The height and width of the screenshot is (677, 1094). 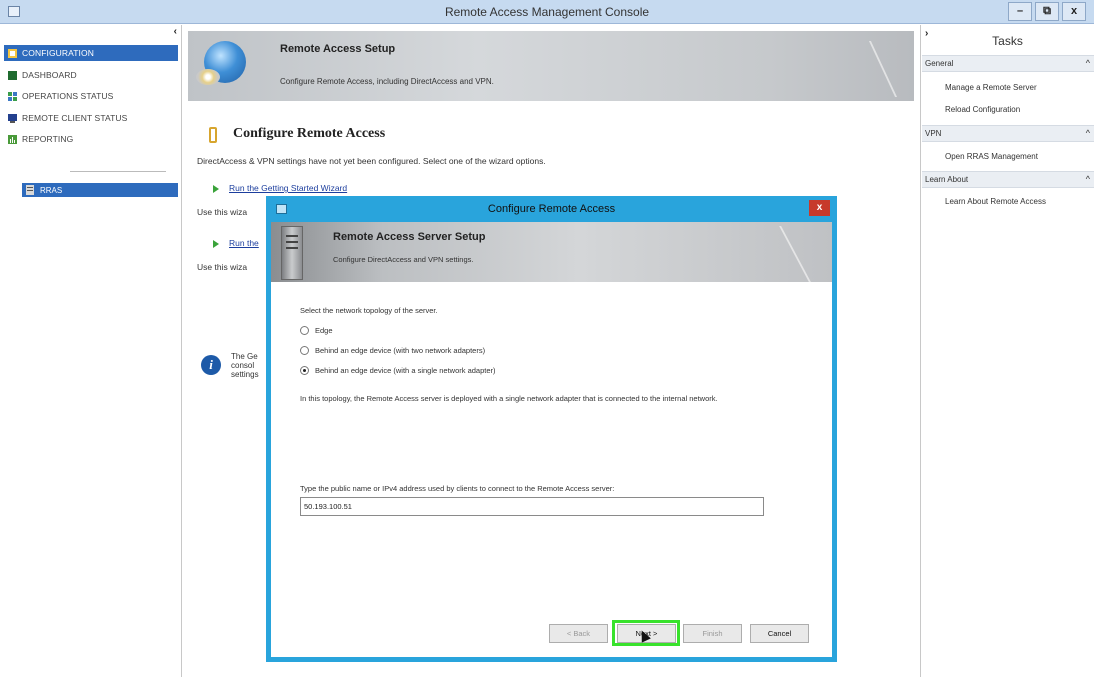 What do you see at coordinates (12, 75) in the screenshot?
I see `dashboard-icon` at bounding box center [12, 75].